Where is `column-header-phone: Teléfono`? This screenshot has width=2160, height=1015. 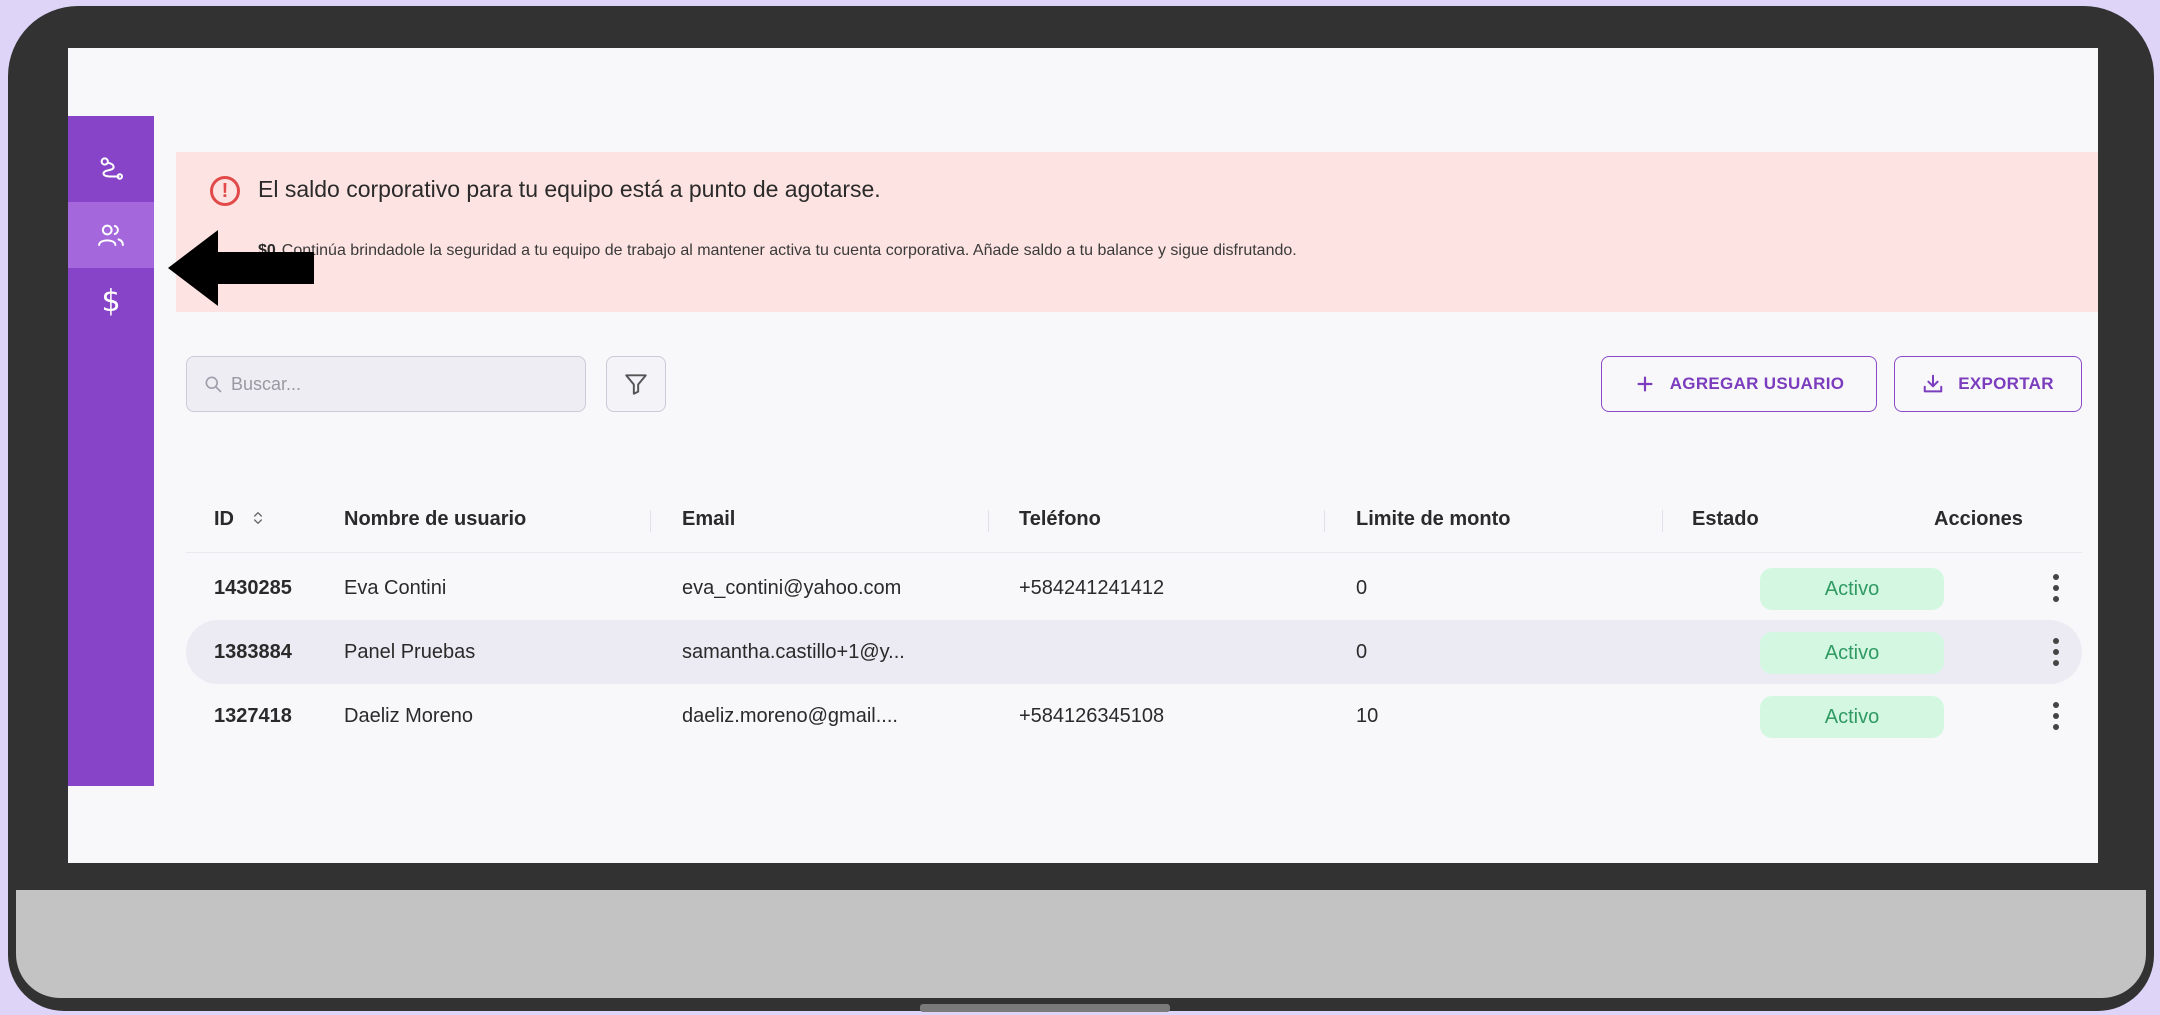 column-header-phone: Teléfono is located at coordinates (1060, 519).